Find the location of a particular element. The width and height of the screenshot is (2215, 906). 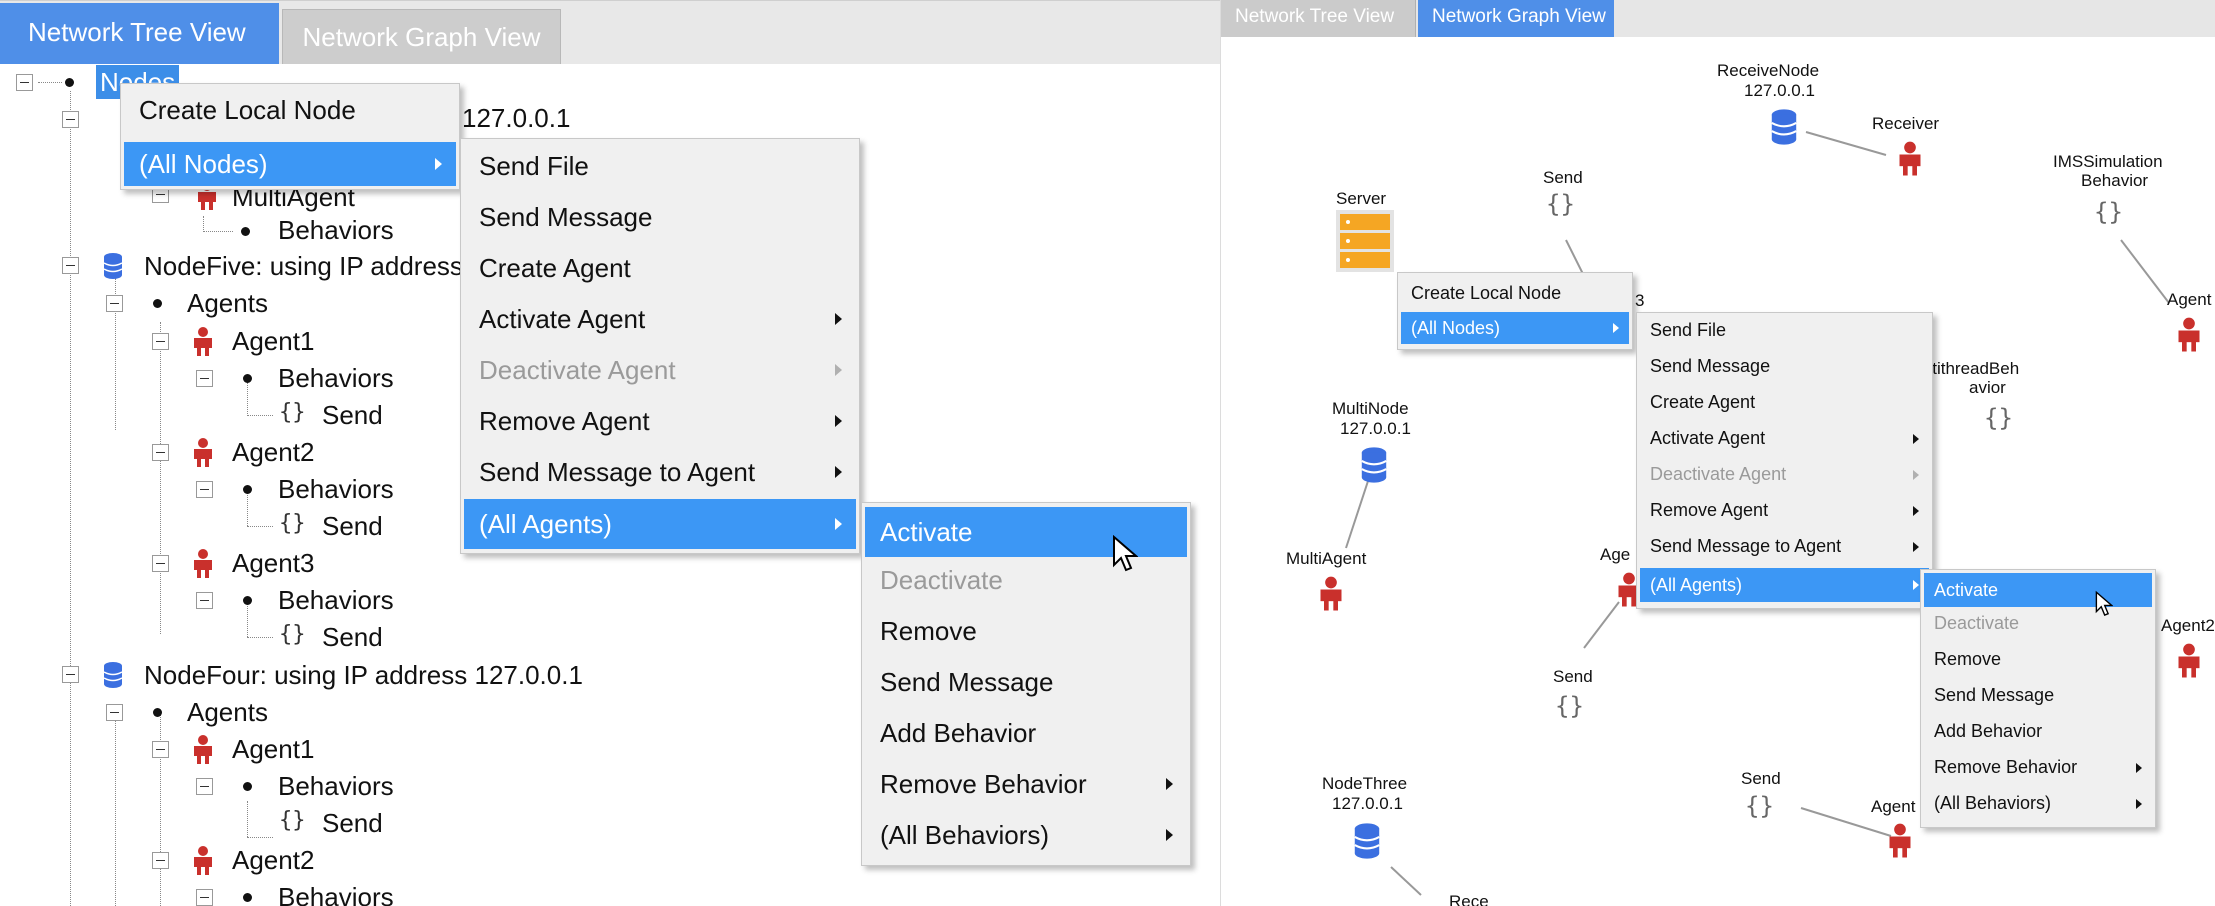

menu-item-deactivate: Deactivate is located at coordinates (1977, 623).